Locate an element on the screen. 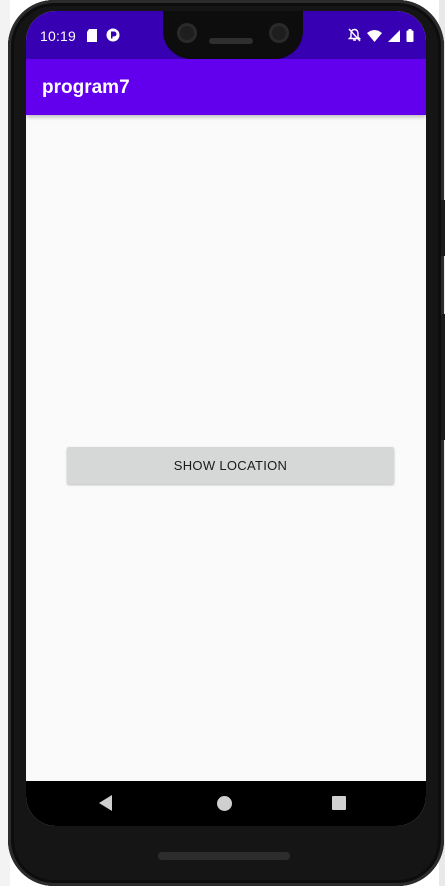 The width and height of the screenshot is (445, 886). status-time: 10:19 is located at coordinates (58, 36).